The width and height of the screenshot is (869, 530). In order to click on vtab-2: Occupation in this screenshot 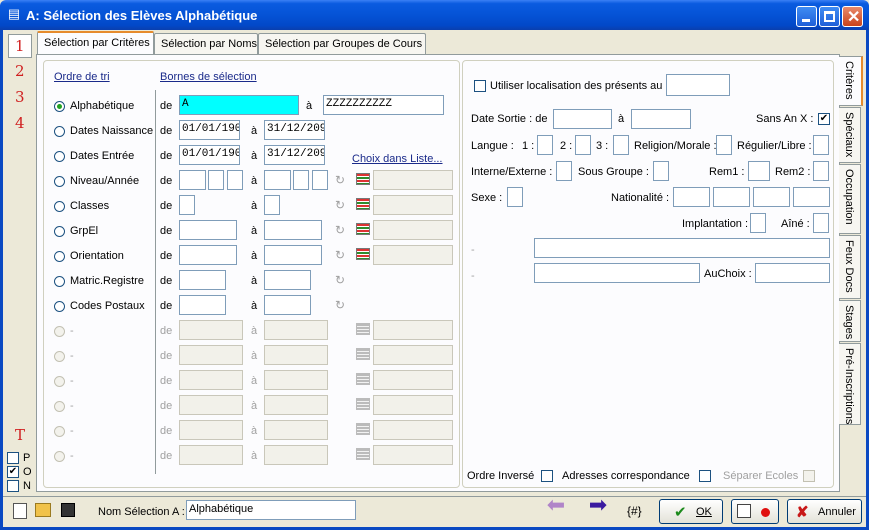, I will do `click(850, 199)`.